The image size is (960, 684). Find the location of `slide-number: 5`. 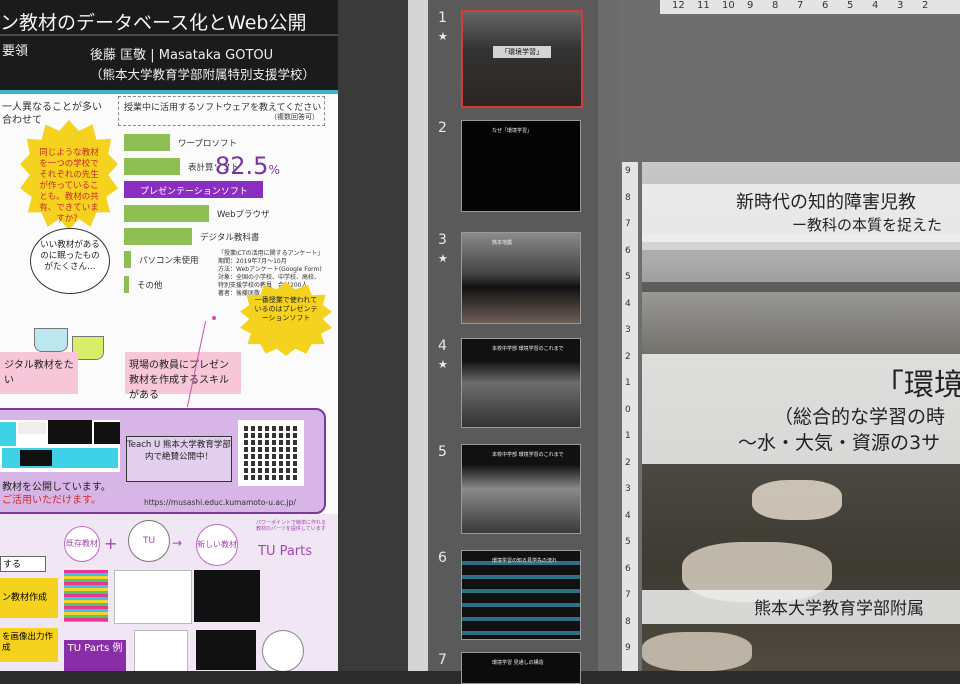

slide-number: 5 is located at coordinates (442, 452).